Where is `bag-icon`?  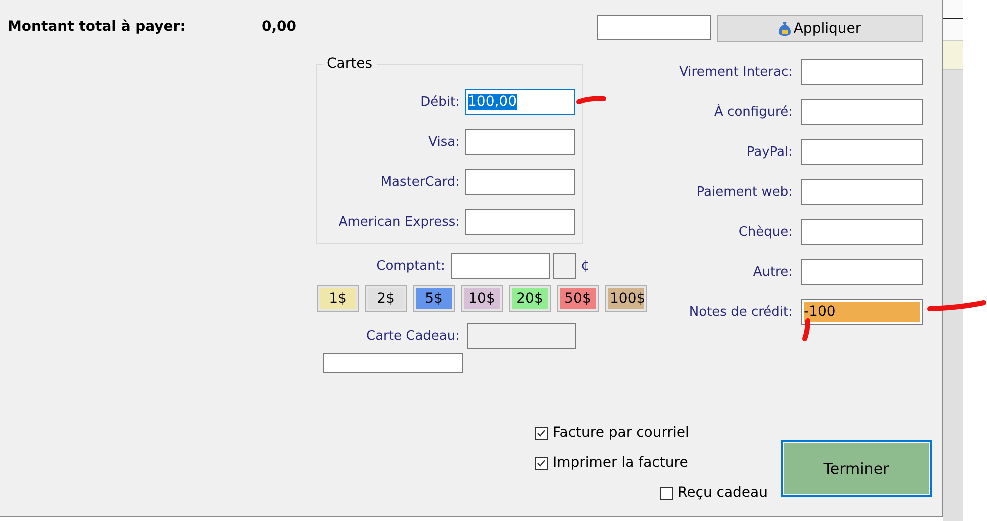
bag-icon is located at coordinates (784, 28).